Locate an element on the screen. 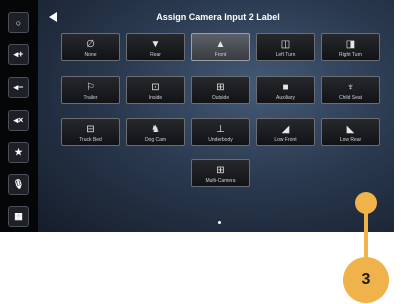 The image size is (401, 304). tile-child-seat: ♆ Child Seat is located at coordinates (350, 90).